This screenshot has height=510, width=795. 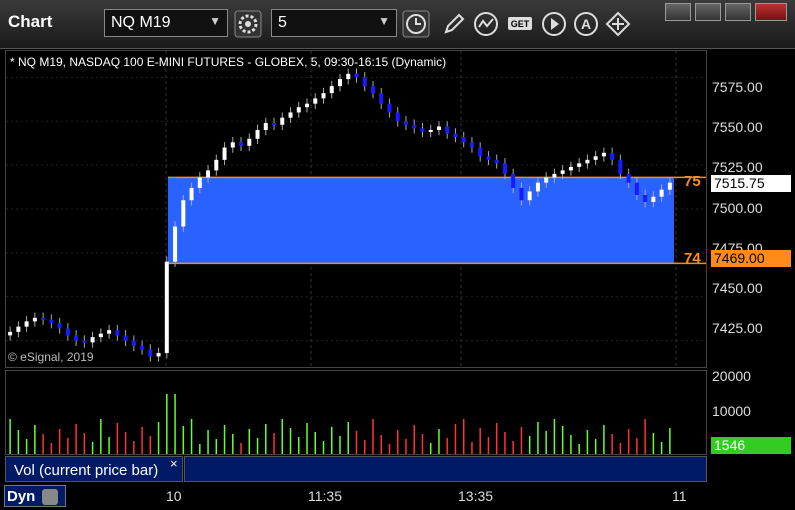 I want to click on chevron-down-icon: ▼, so click(x=215, y=21).